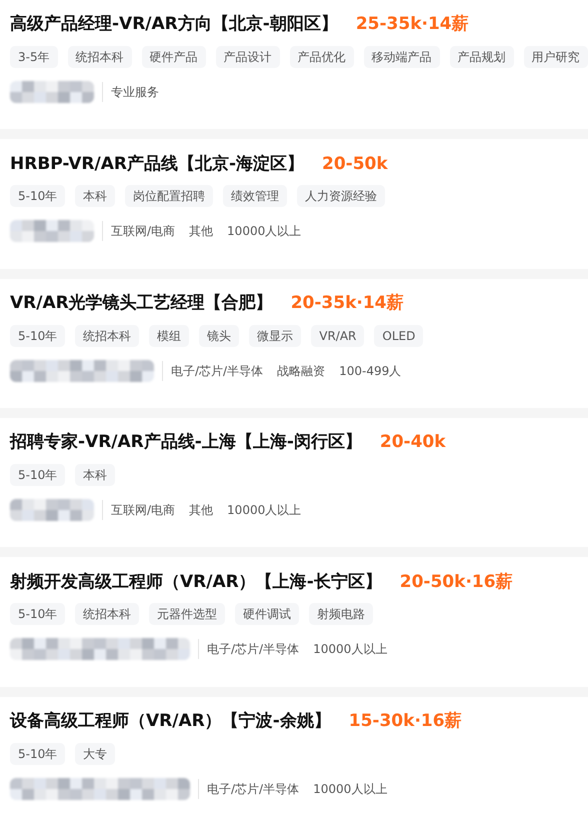  Describe the element at coordinates (141, 303) in the screenshot. I see `job-title: VR/AR光学镜头工艺经理【合肥】` at that location.